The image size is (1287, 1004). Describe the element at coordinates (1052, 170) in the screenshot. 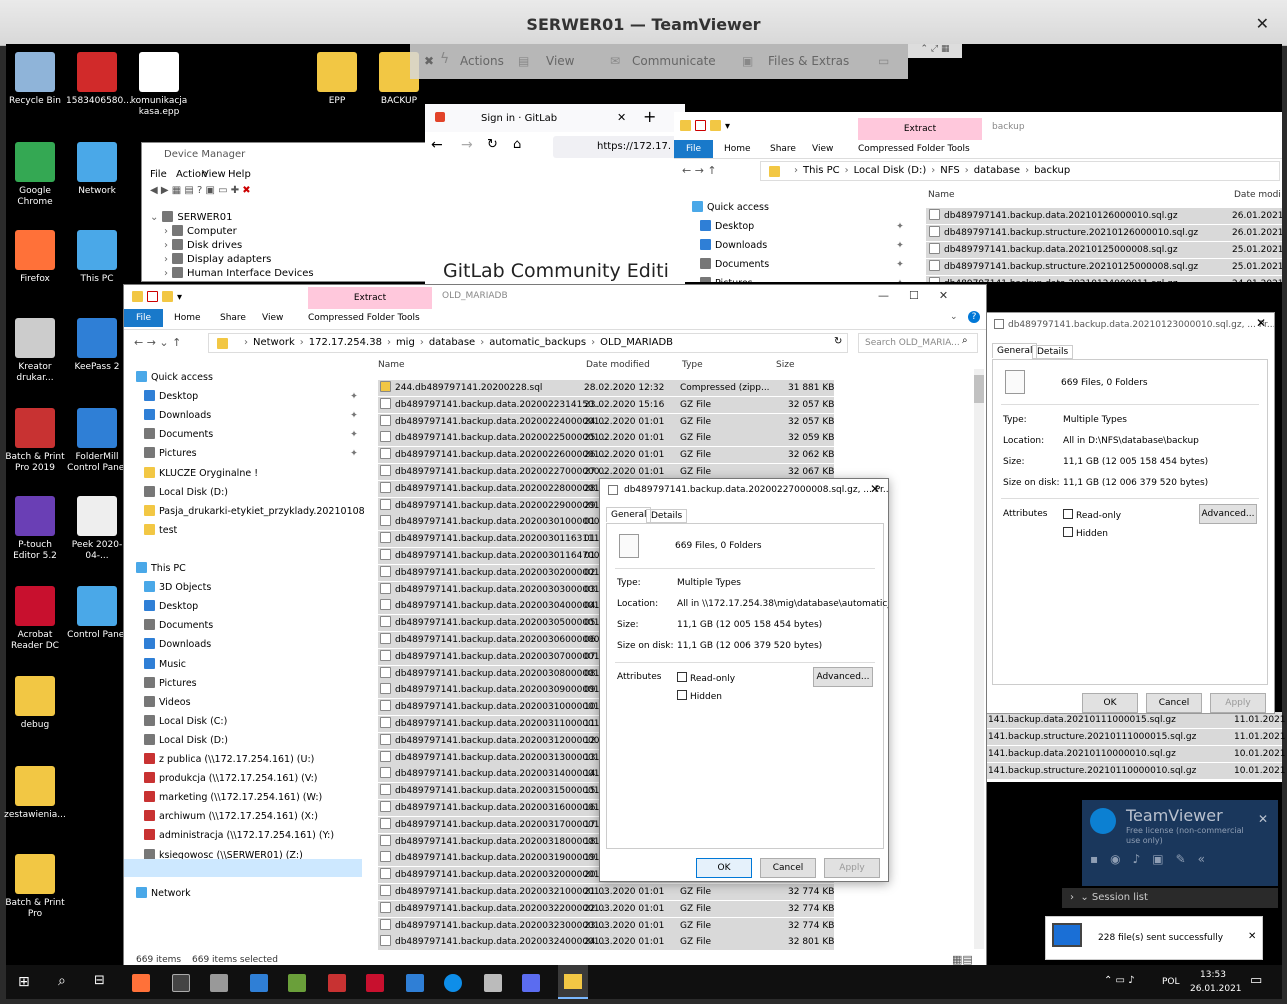

I see `breadcrumb-item: backup` at that location.